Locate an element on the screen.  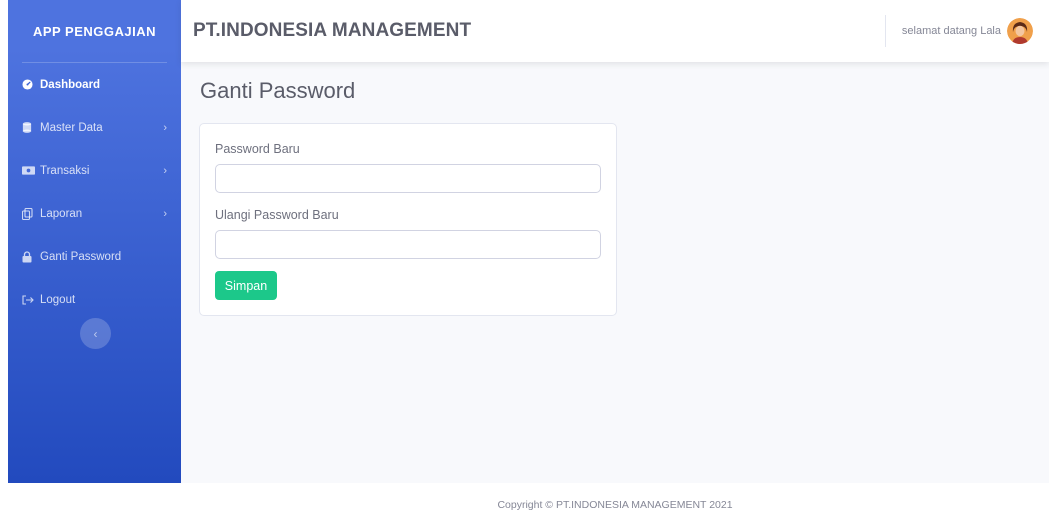
user-menu: selamat datang Lala is located at coordinates (958, 31).